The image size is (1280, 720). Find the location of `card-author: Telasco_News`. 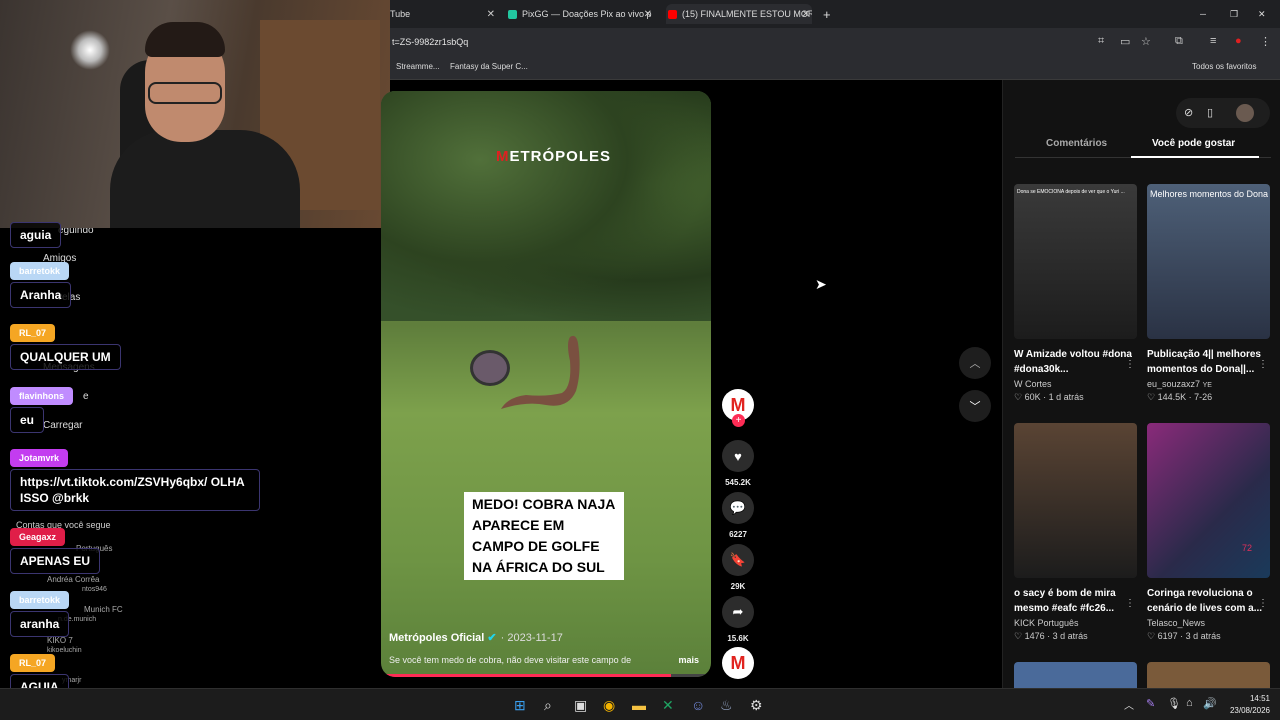

card-author: Telasco_News is located at coordinates (1208, 623).